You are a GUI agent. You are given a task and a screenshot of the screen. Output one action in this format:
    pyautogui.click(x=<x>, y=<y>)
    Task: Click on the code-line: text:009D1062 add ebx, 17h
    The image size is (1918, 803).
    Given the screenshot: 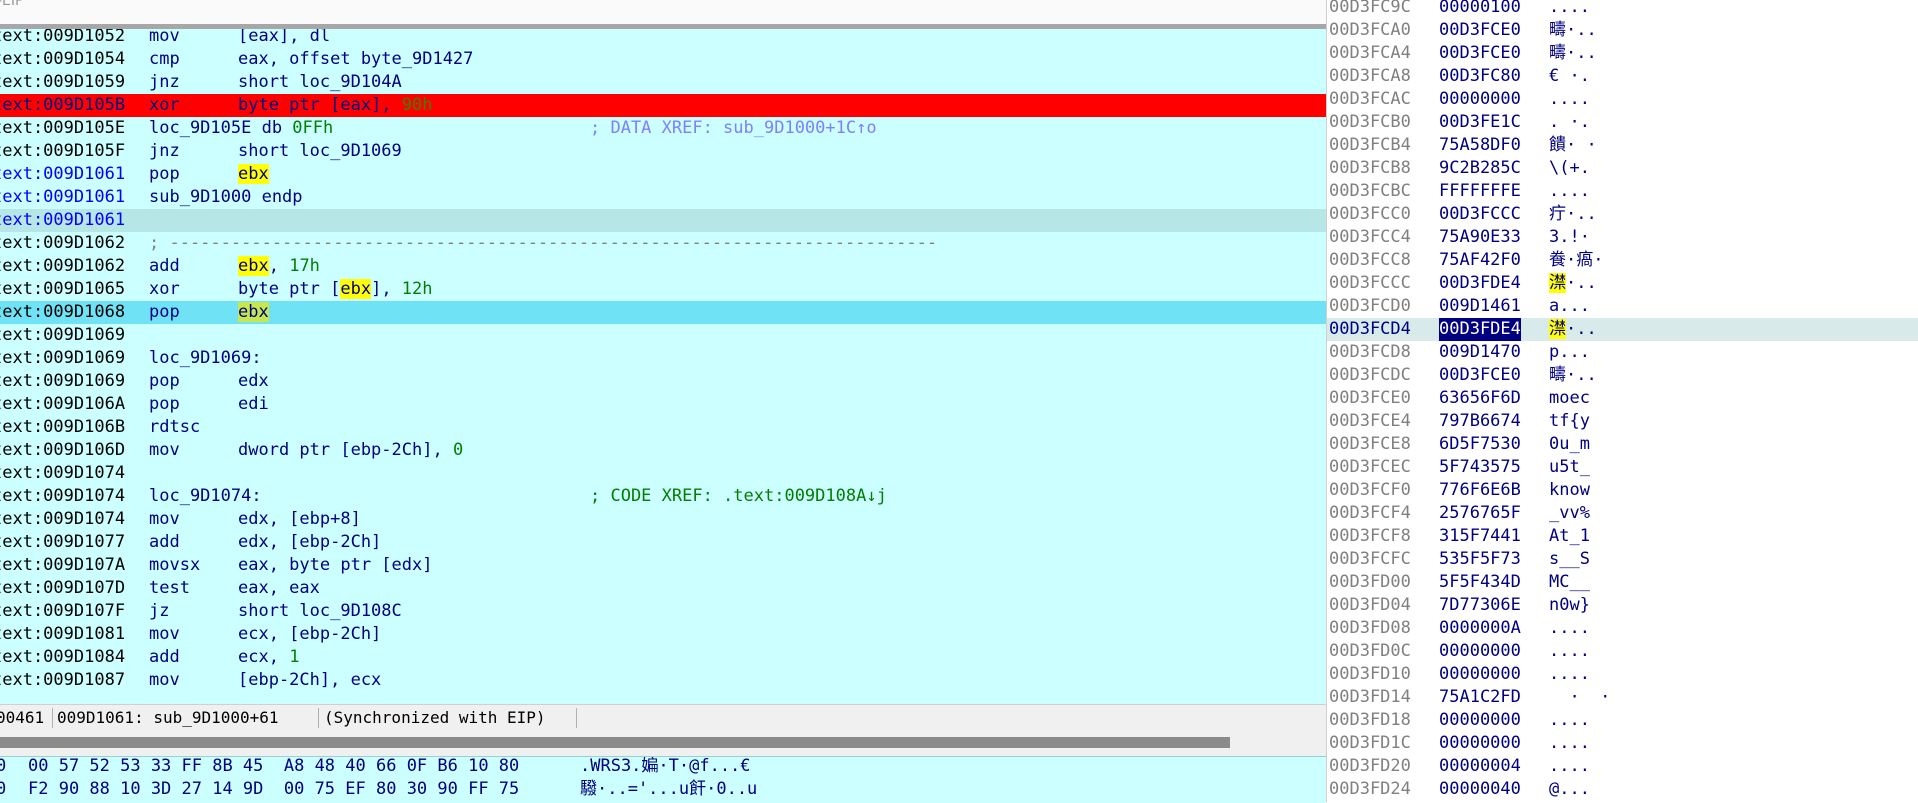 What is the action you would take?
    pyautogui.click(x=663, y=266)
    